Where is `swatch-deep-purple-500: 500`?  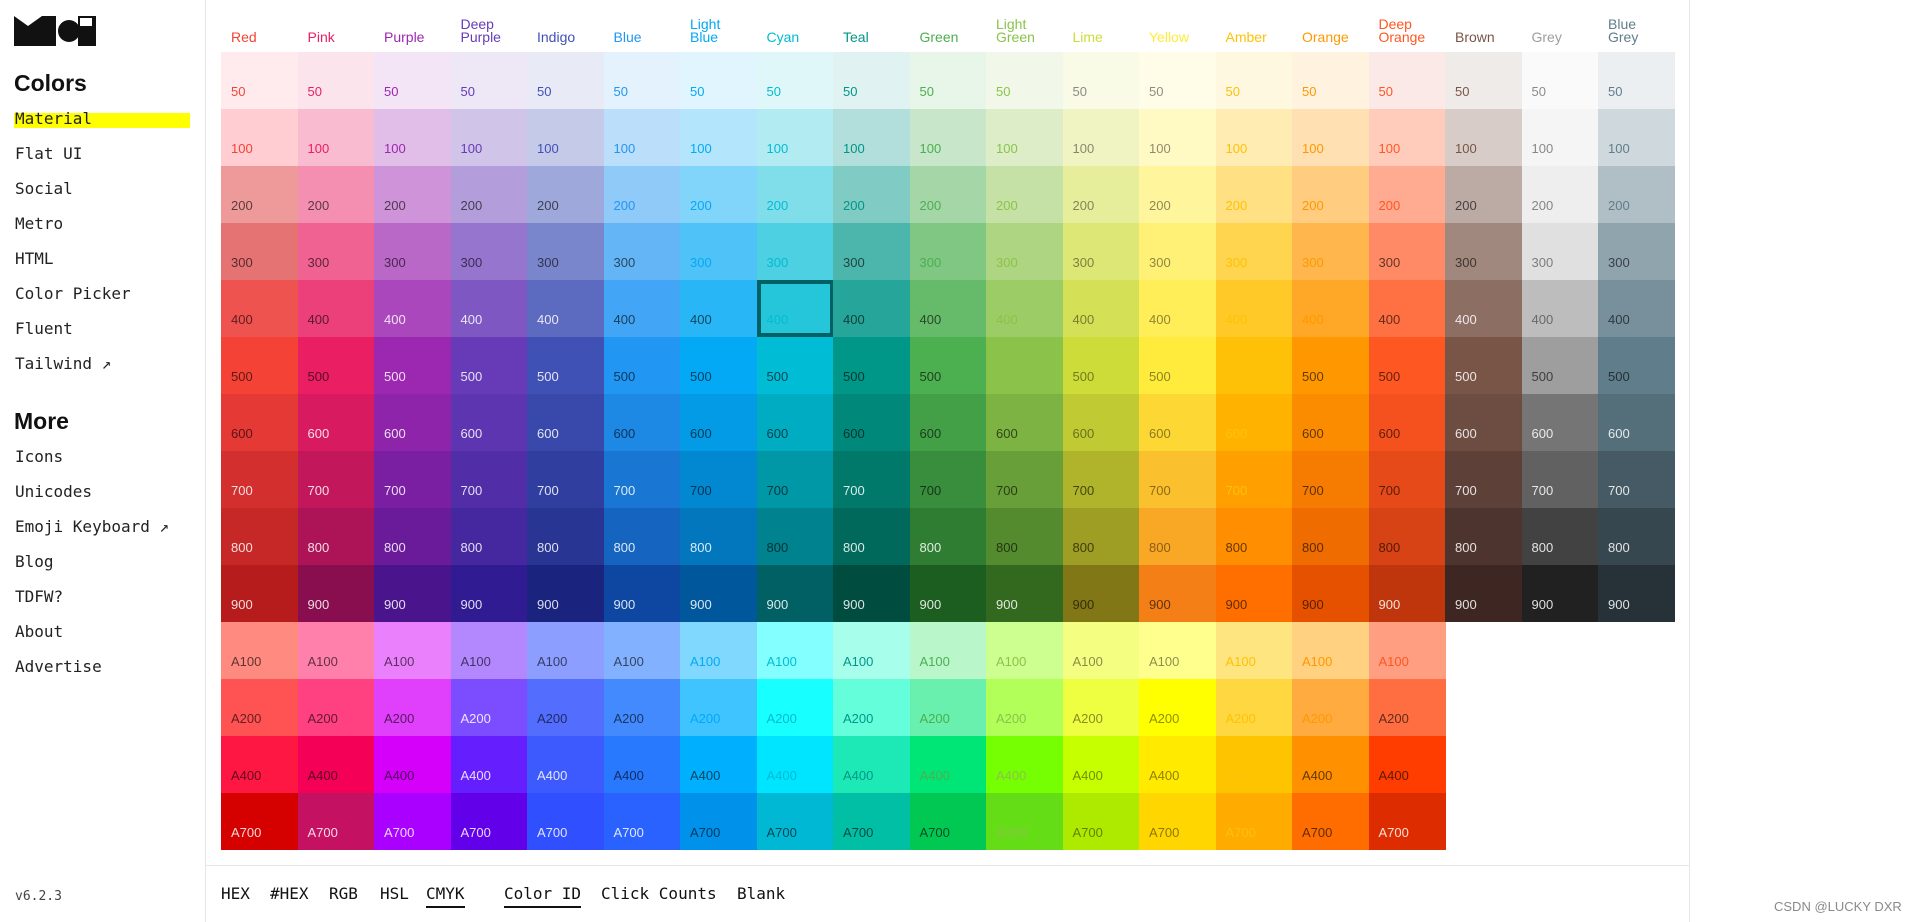
swatch-deep-purple-500: 500 is located at coordinates (489, 365).